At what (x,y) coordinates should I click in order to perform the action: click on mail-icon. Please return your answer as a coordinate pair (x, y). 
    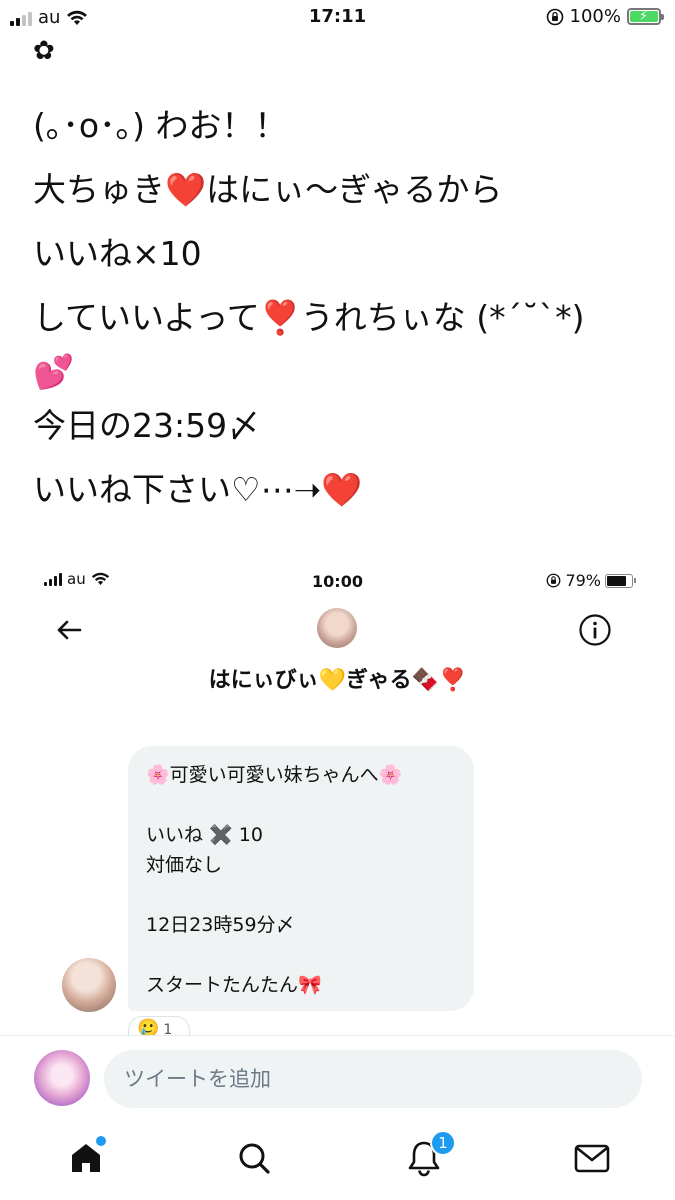
    Looking at the image, I should click on (592, 1158).